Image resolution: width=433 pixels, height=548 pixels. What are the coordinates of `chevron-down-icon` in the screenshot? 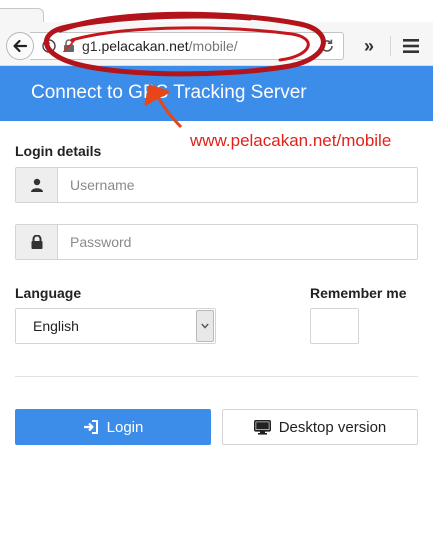 It's located at (205, 326).